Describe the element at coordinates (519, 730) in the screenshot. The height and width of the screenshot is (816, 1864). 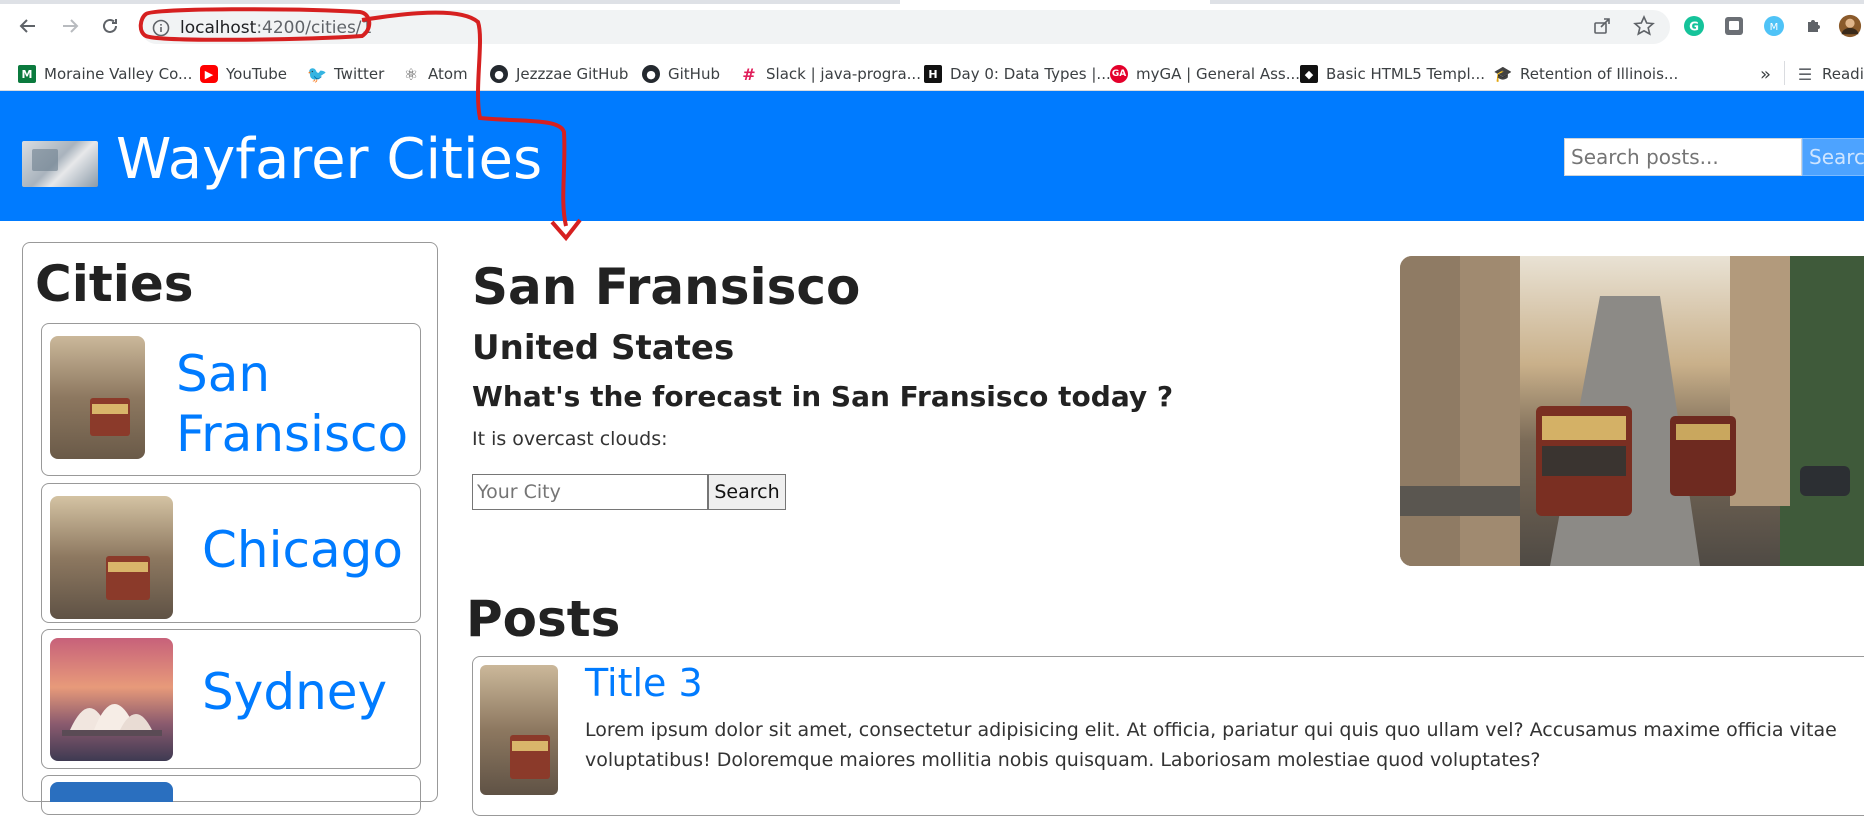
I see `post-thumbnail` at that location.